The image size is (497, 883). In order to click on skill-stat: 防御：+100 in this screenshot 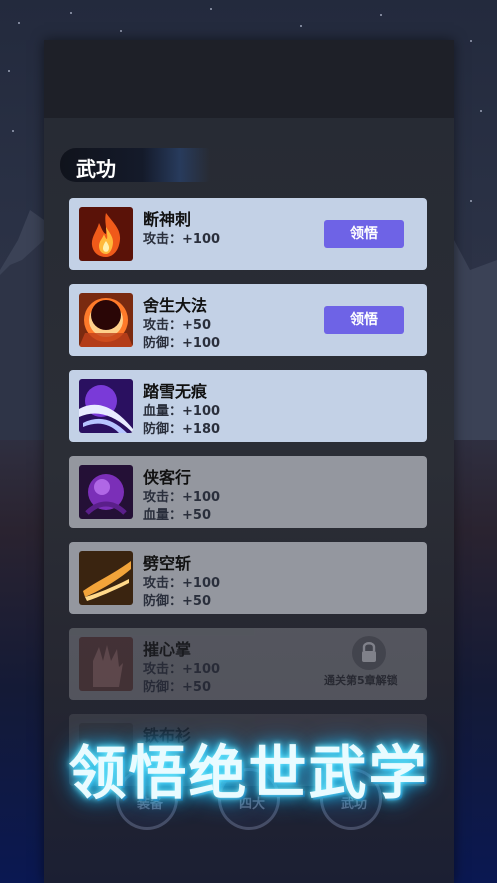, I will do `click(182, 343)`.